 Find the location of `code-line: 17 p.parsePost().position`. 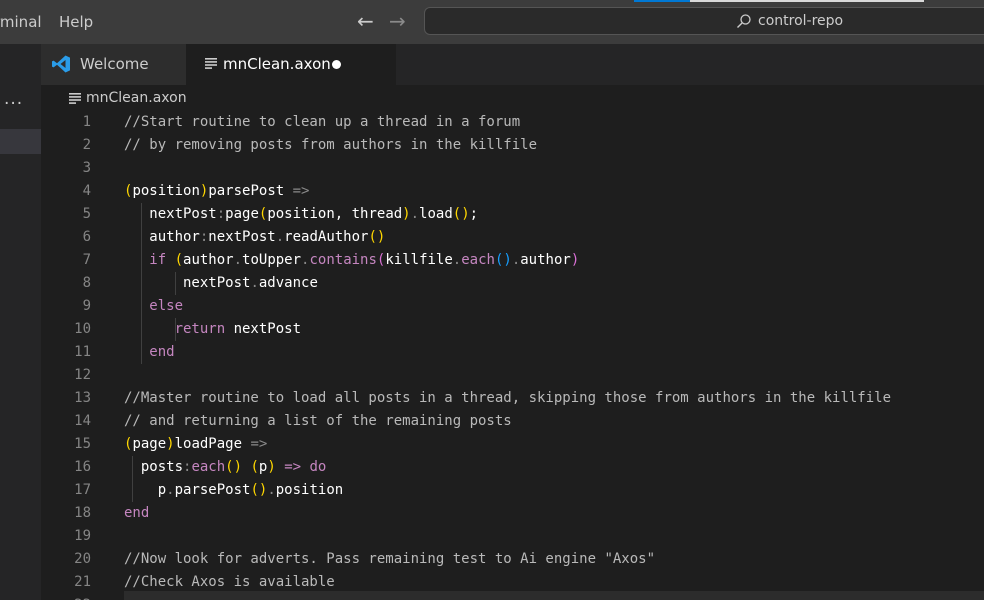

code-line: 17 p.parsePost().position is located at coordinates (512, 490).